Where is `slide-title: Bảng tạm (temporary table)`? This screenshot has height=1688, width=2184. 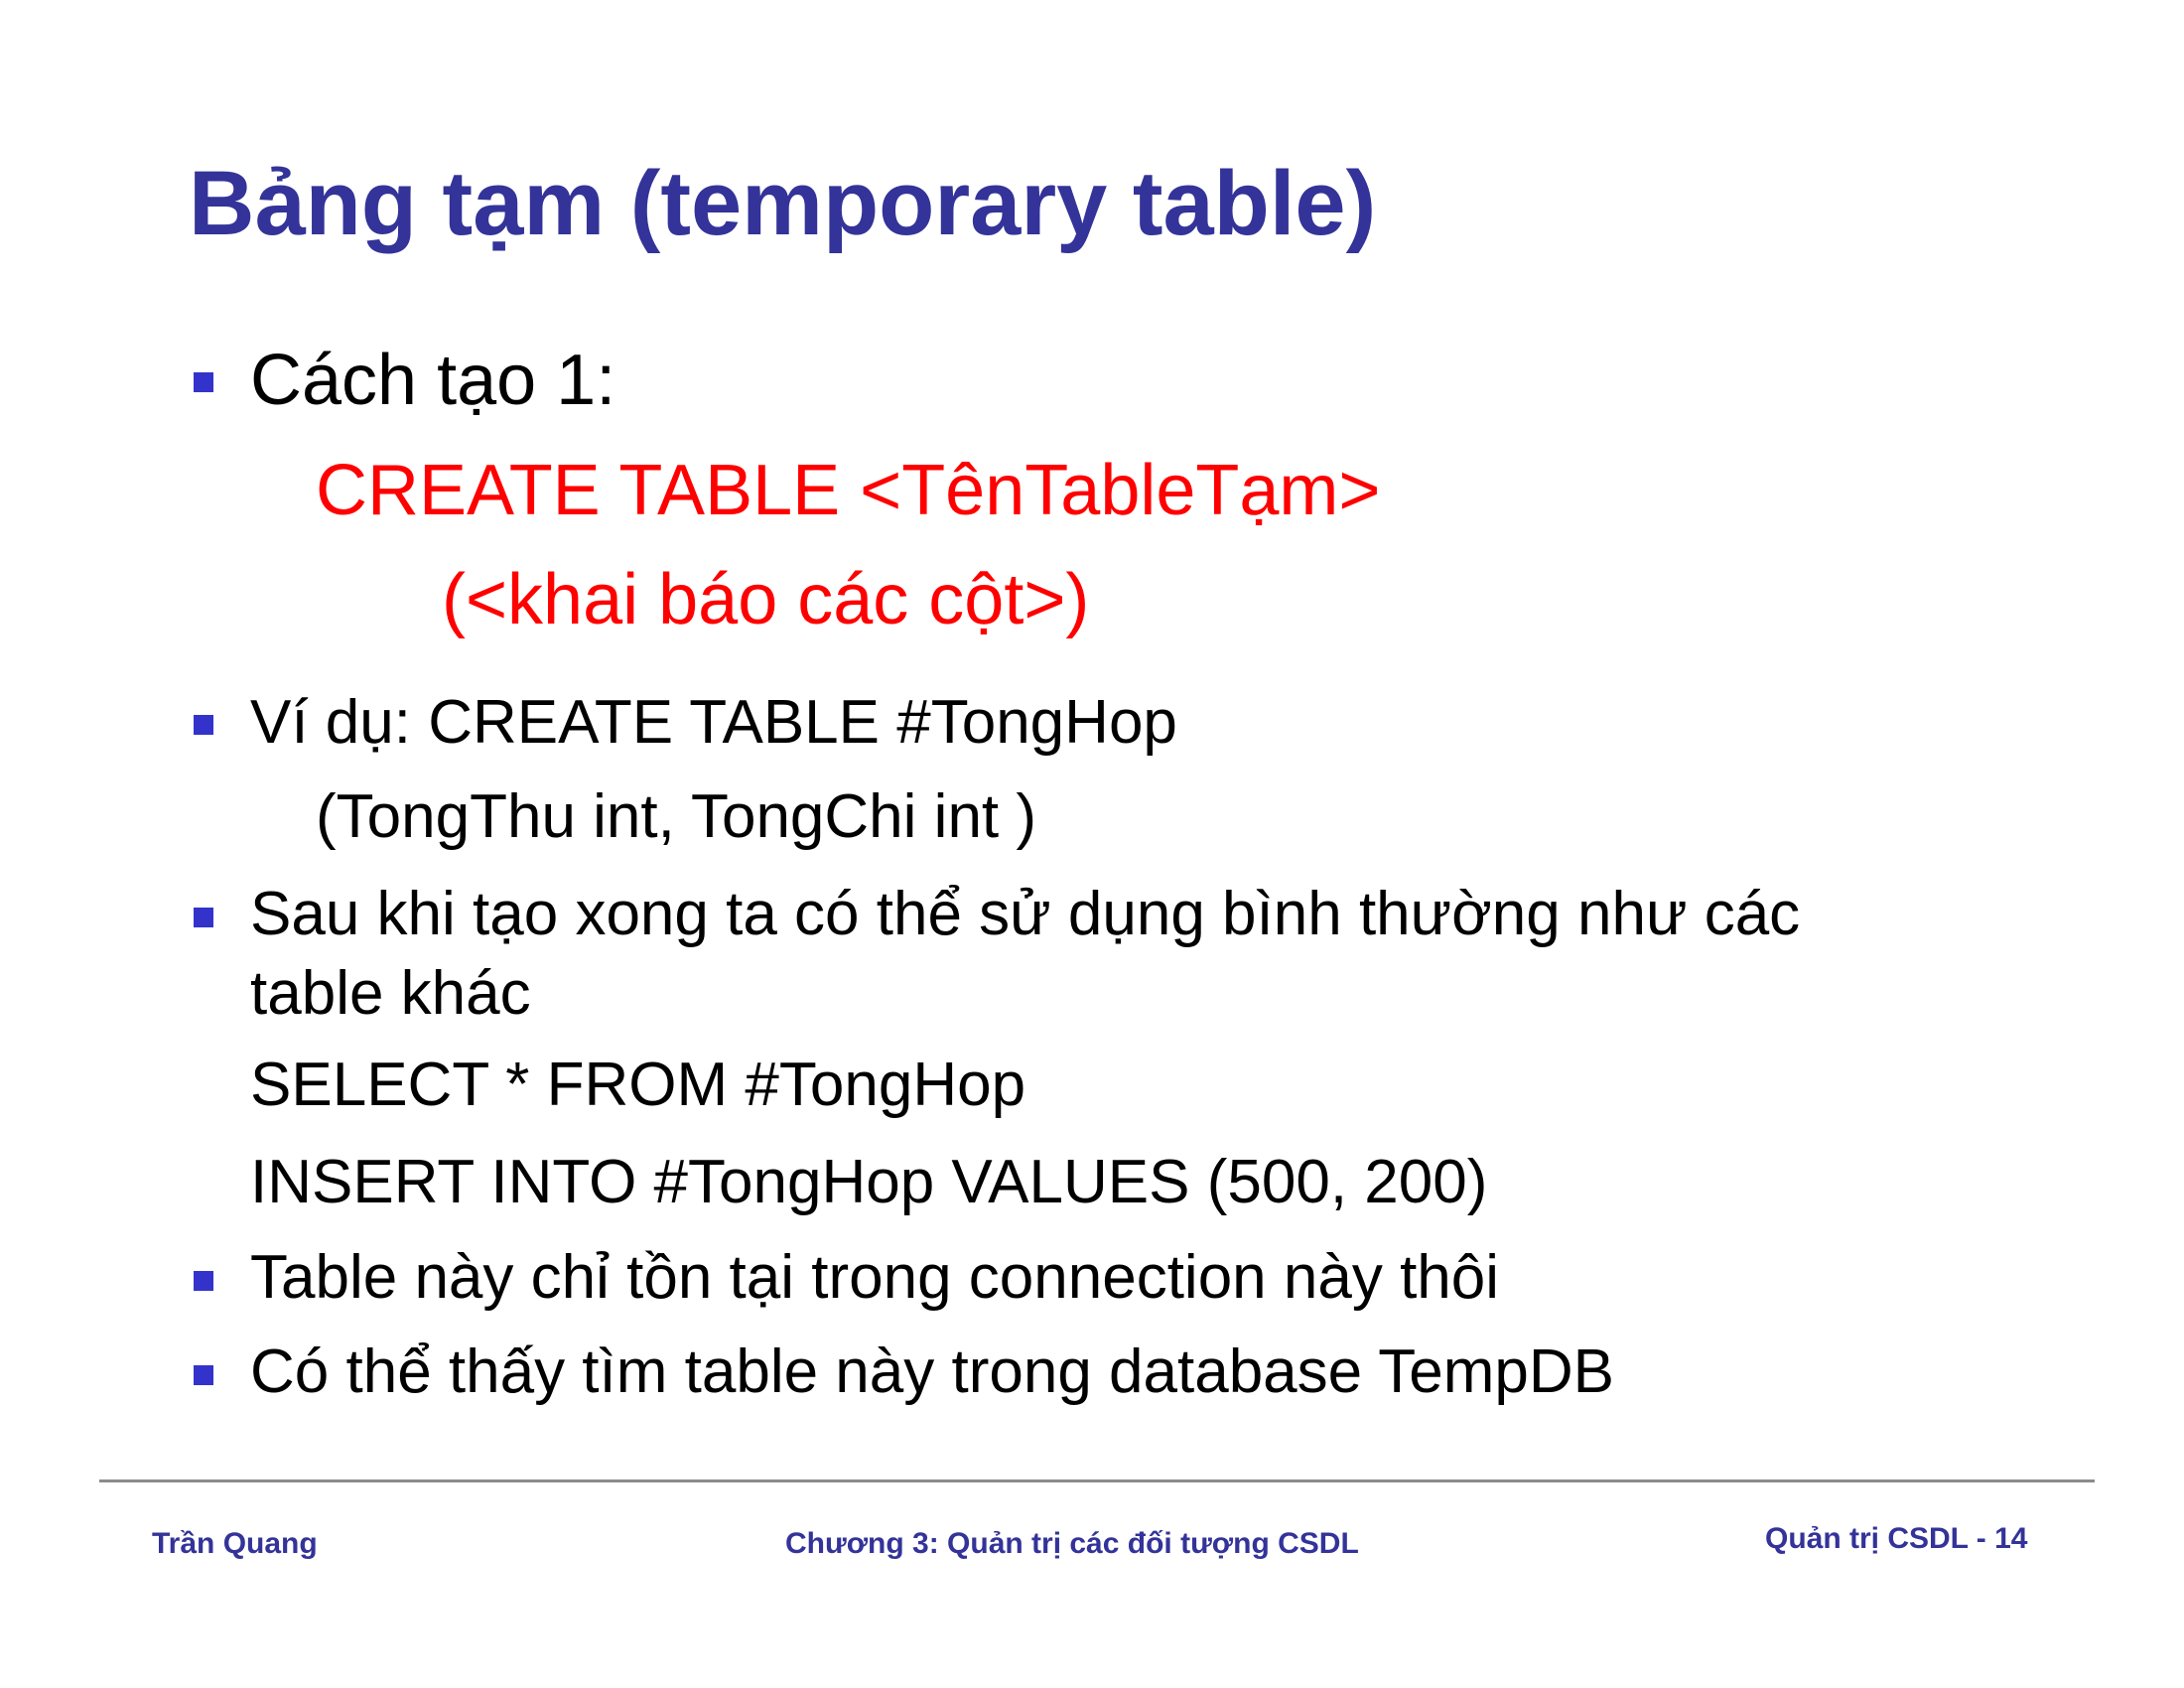
slide-title: Bảng tạm (temporary table) is located at coordinates (783, 203).